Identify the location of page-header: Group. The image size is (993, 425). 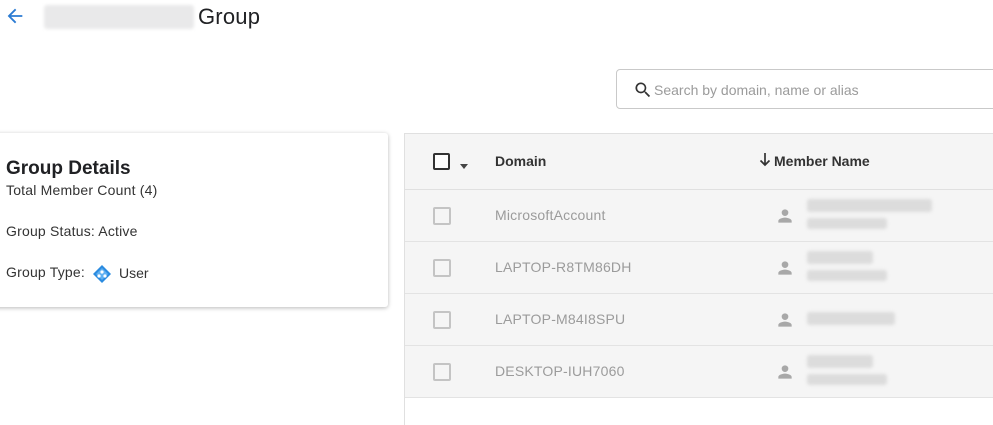
(496, 18).